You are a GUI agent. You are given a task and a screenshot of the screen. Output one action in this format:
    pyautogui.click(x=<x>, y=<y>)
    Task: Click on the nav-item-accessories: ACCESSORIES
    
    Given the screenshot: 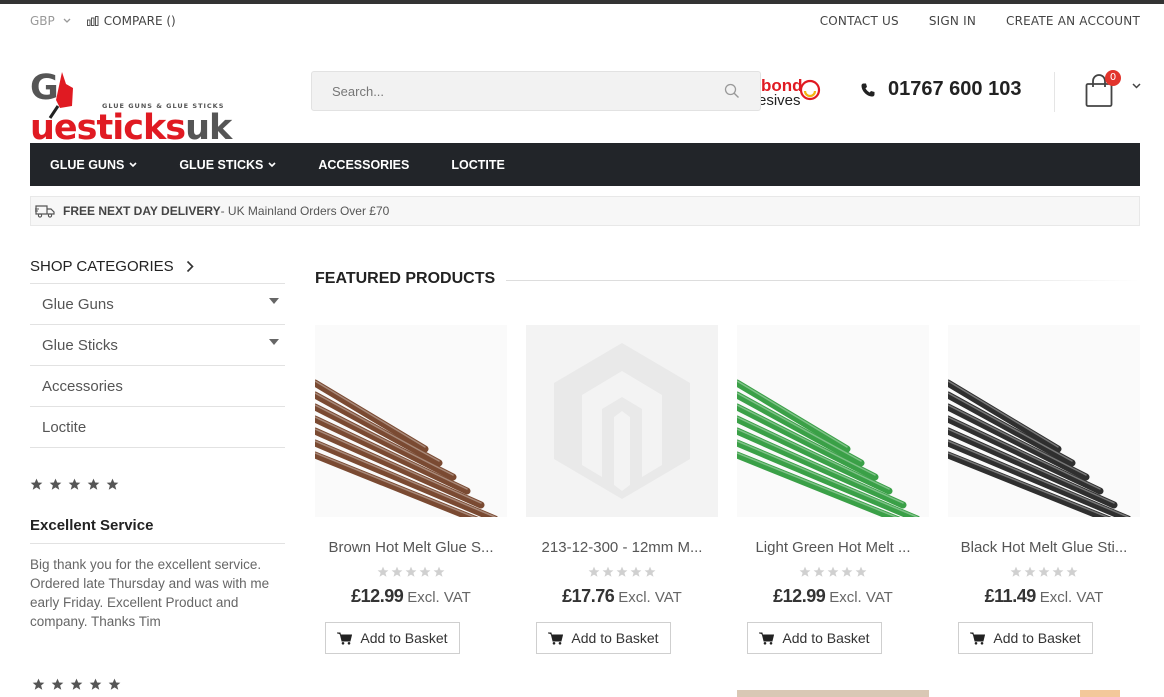 What is the action you would take?
    pyautogui.click(x=363, y=165)
    